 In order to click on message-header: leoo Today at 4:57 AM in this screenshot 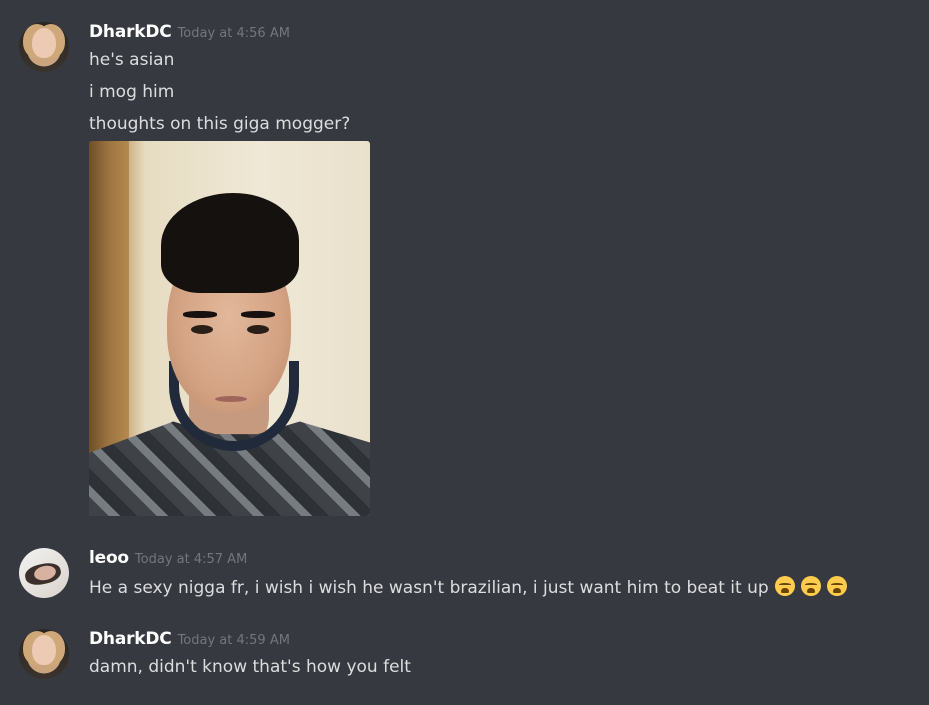, I will do `click(168, 558)`.